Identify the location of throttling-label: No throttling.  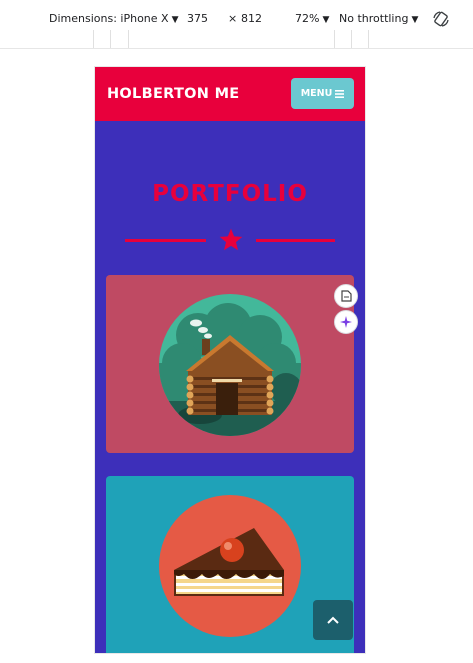
(374, 18).